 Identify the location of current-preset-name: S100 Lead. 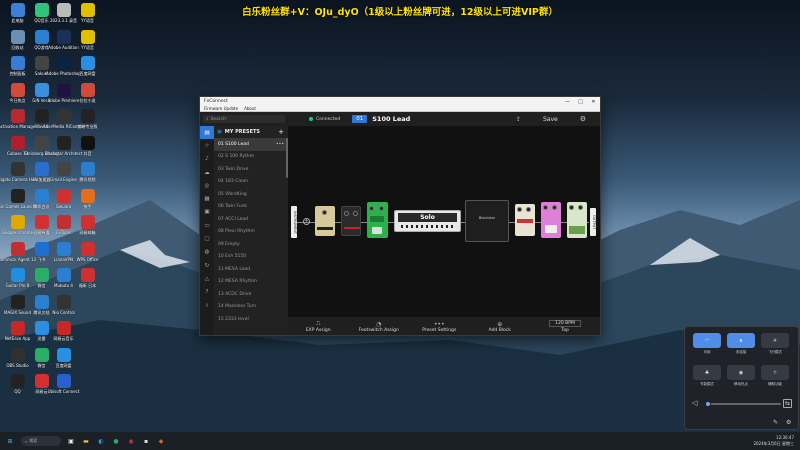
(391, 119).